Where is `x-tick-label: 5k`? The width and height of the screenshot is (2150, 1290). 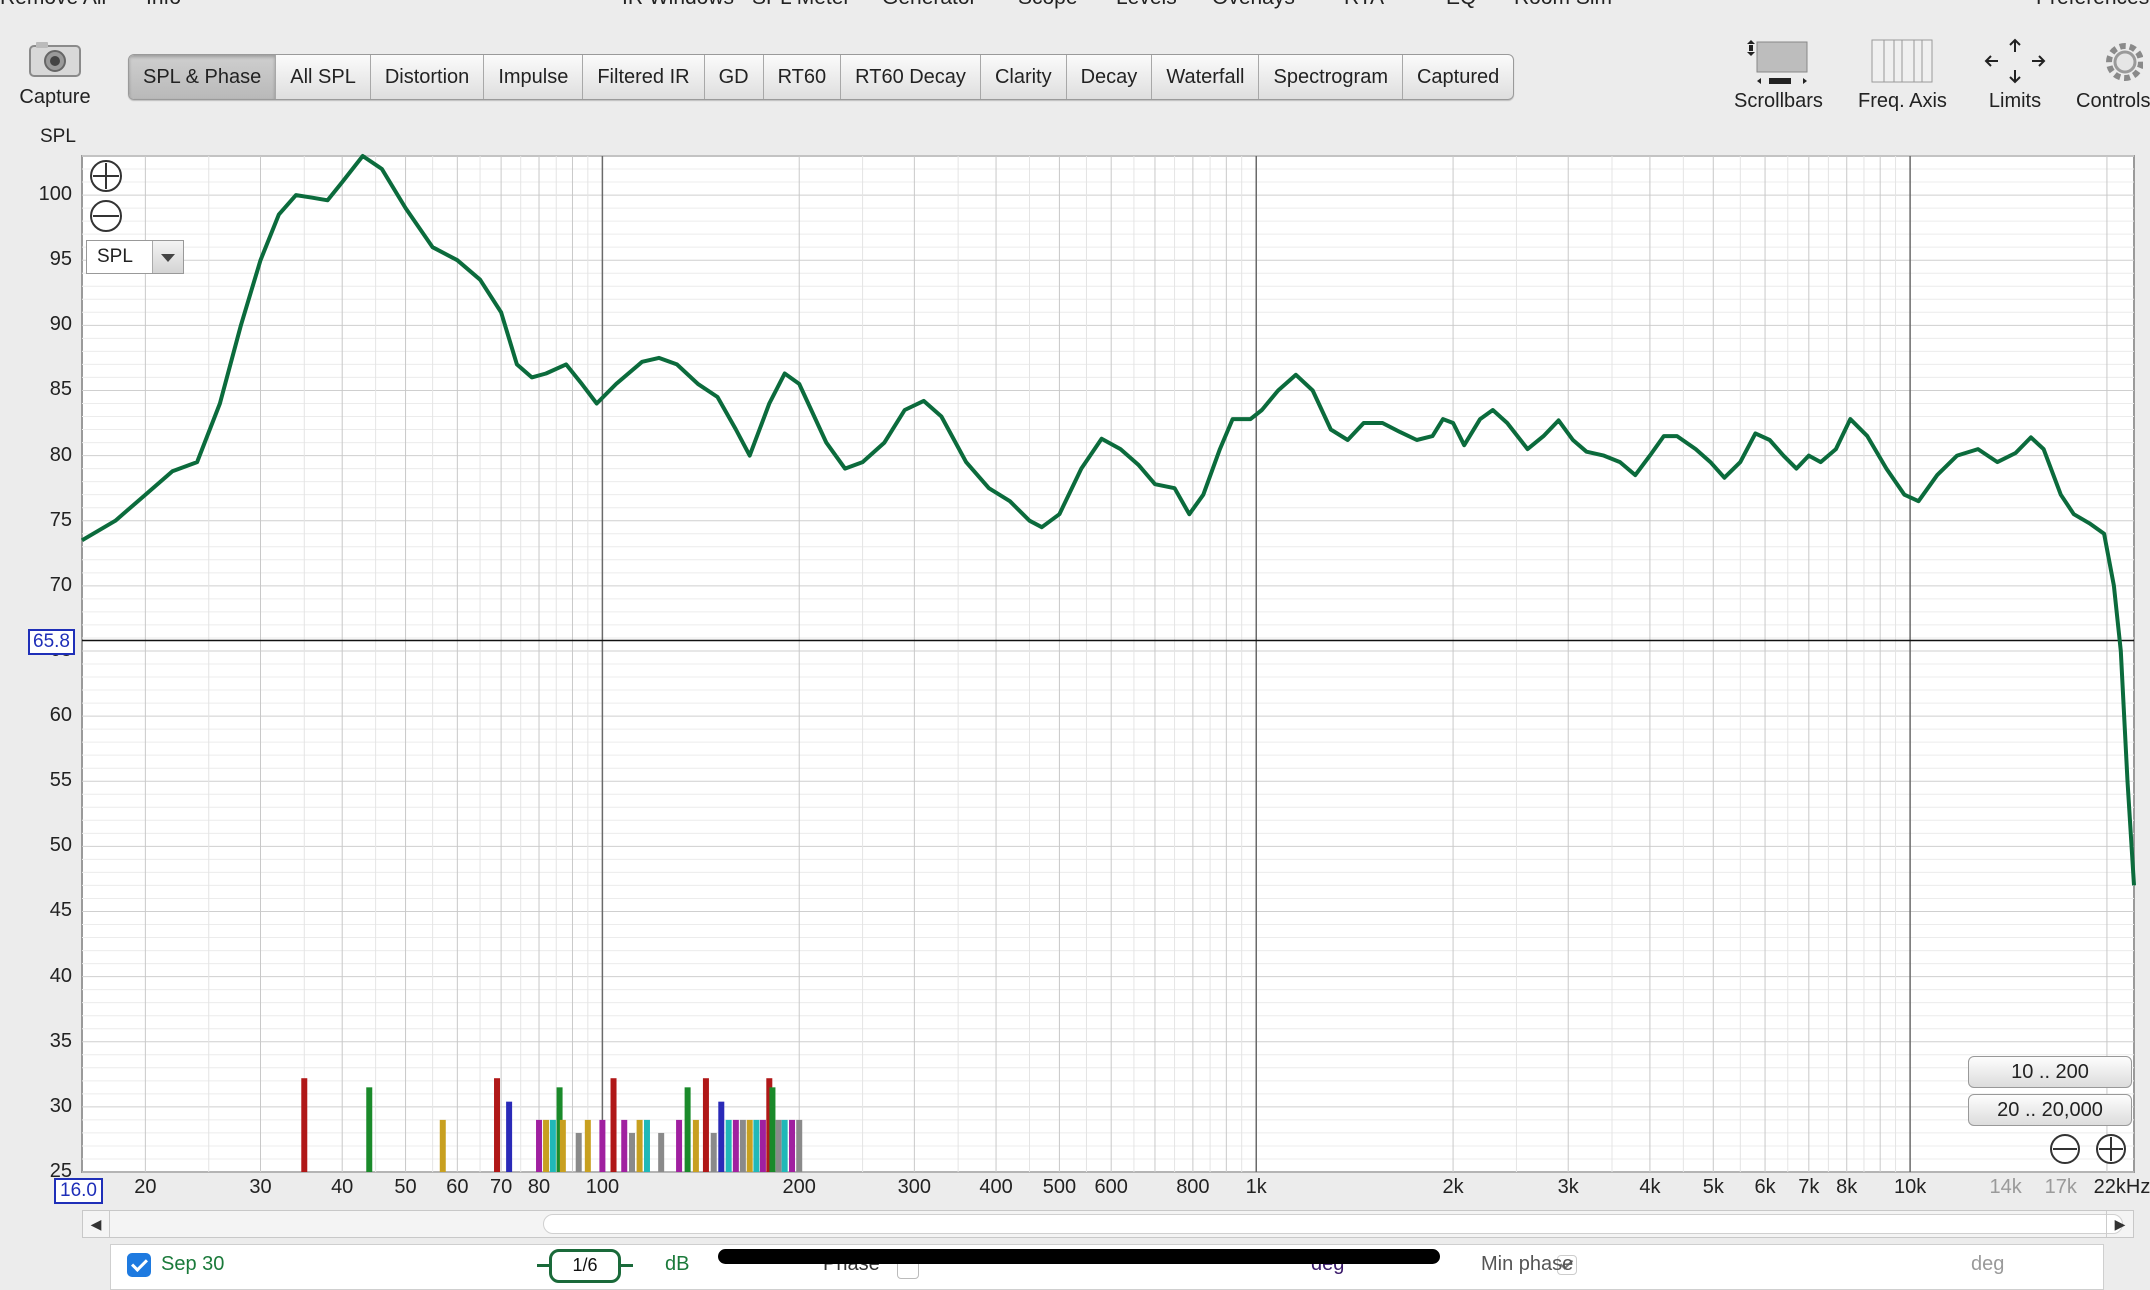 x-tick-label: 5k is located at coordinates (1713, 1187).